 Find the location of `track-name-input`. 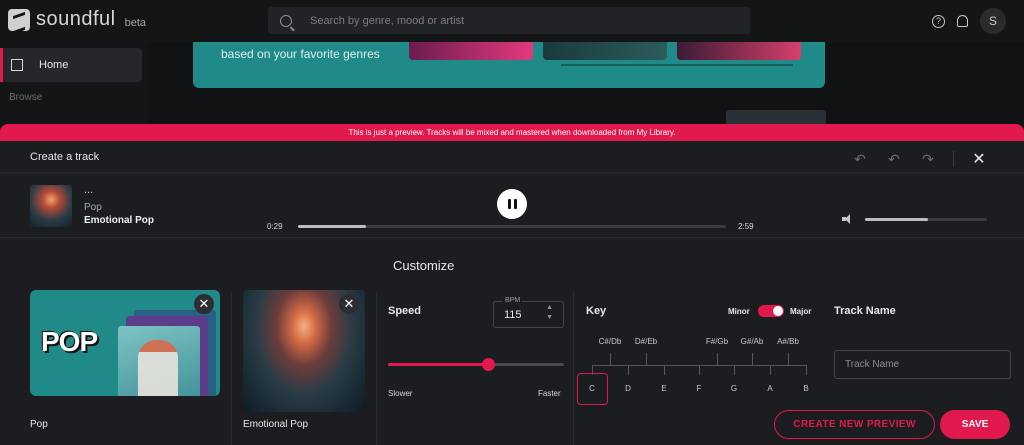

track-name-input is located at coordinates (922, 364).